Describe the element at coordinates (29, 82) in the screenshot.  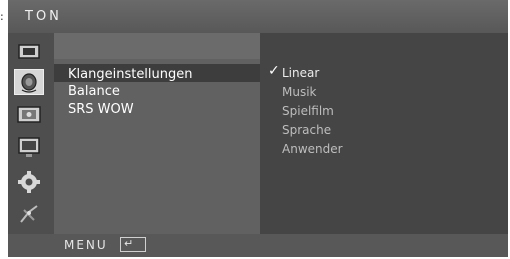
I see `sound-icon` at that location.